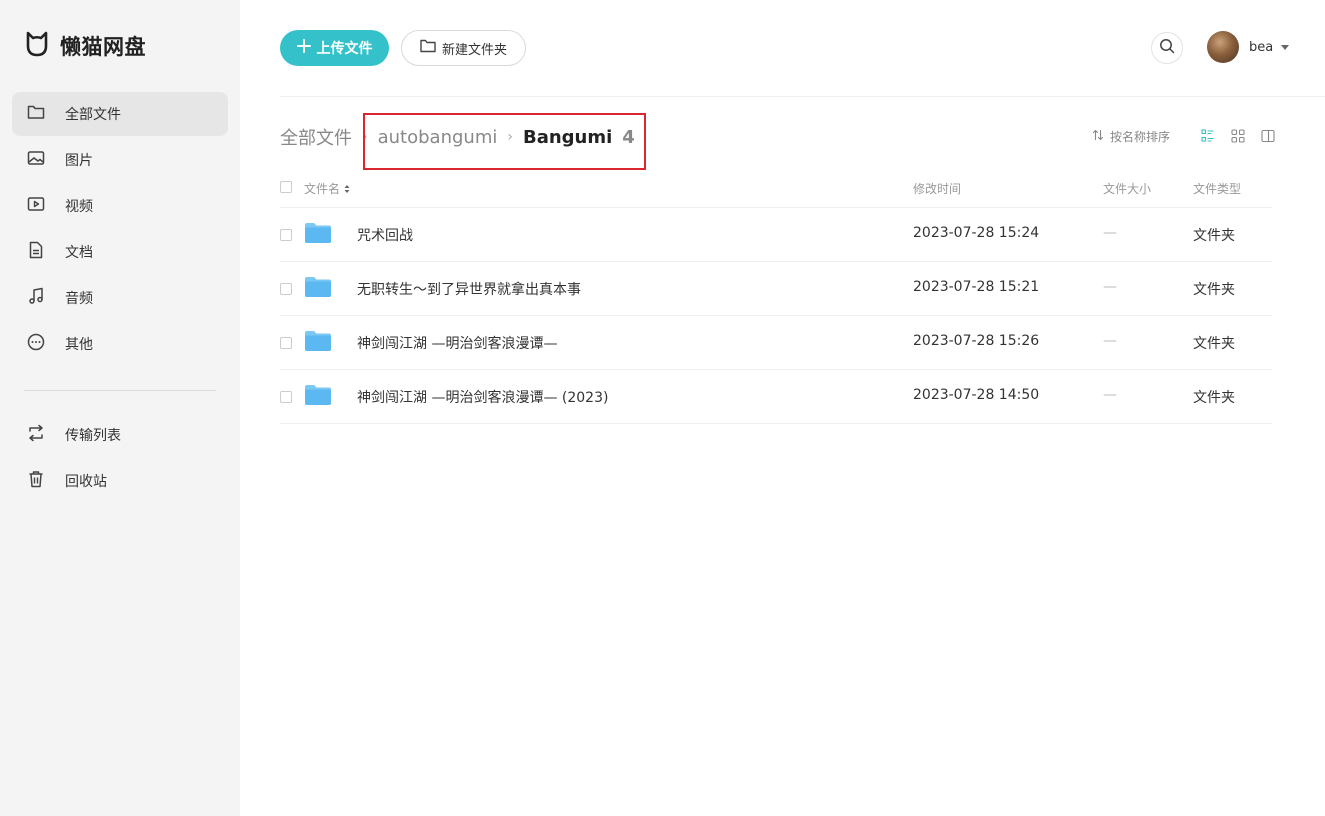  What do you see at coordinates (1140, 137) in the screenshot?
I see `sort-label: 按名称排序` at bounding box center [1140, 137].